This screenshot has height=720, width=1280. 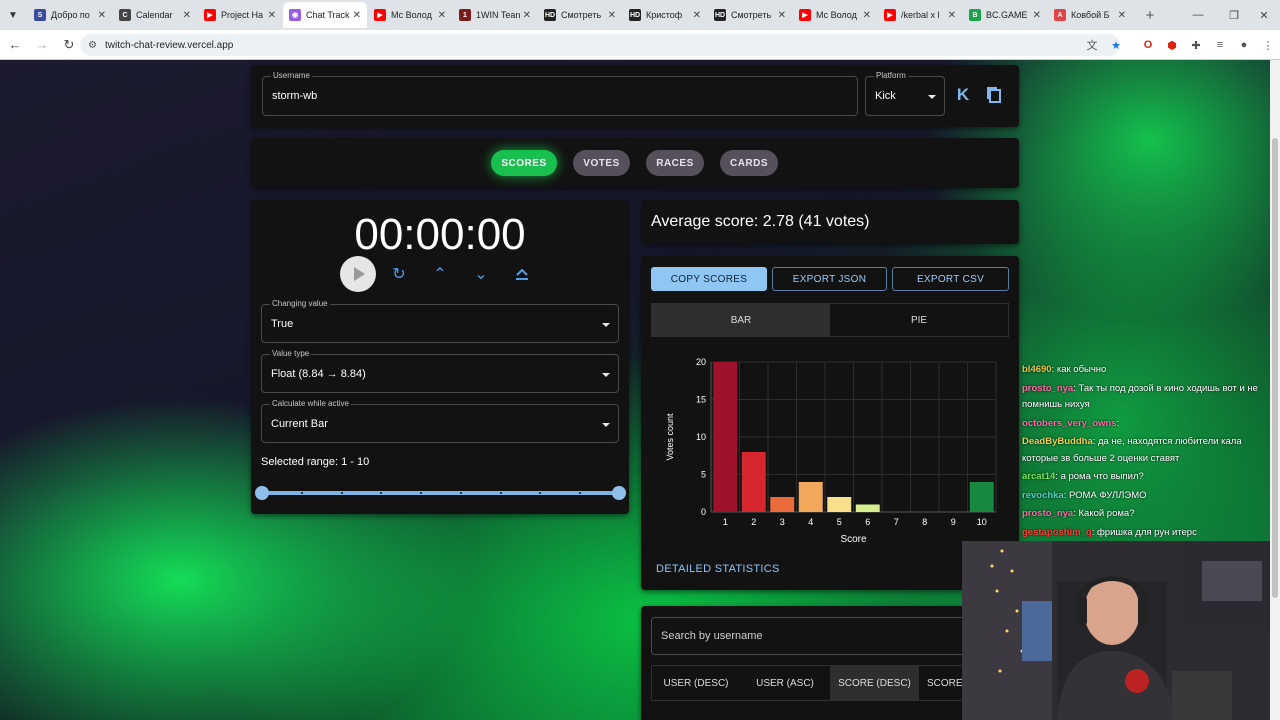 What do you see at coordinates (13, 15) in the screenshot?
I see `tab-search-chevron-icon: ▼` at bounding box center [13, 15].